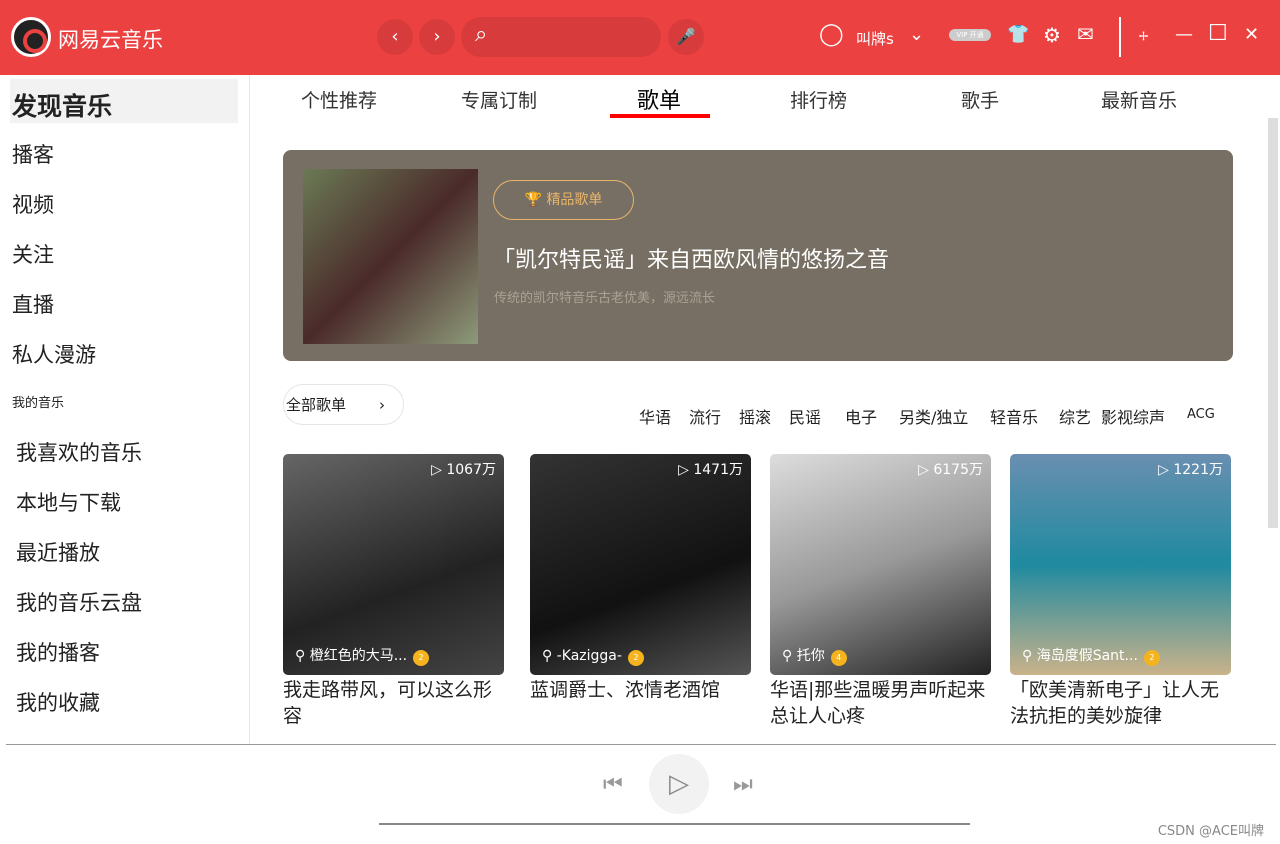 This screenshot has width=1280, height=844. I want to click on playlist-cover: ▷ 1471万 ⚲ -Kazigga- 2, so click(640, 564).